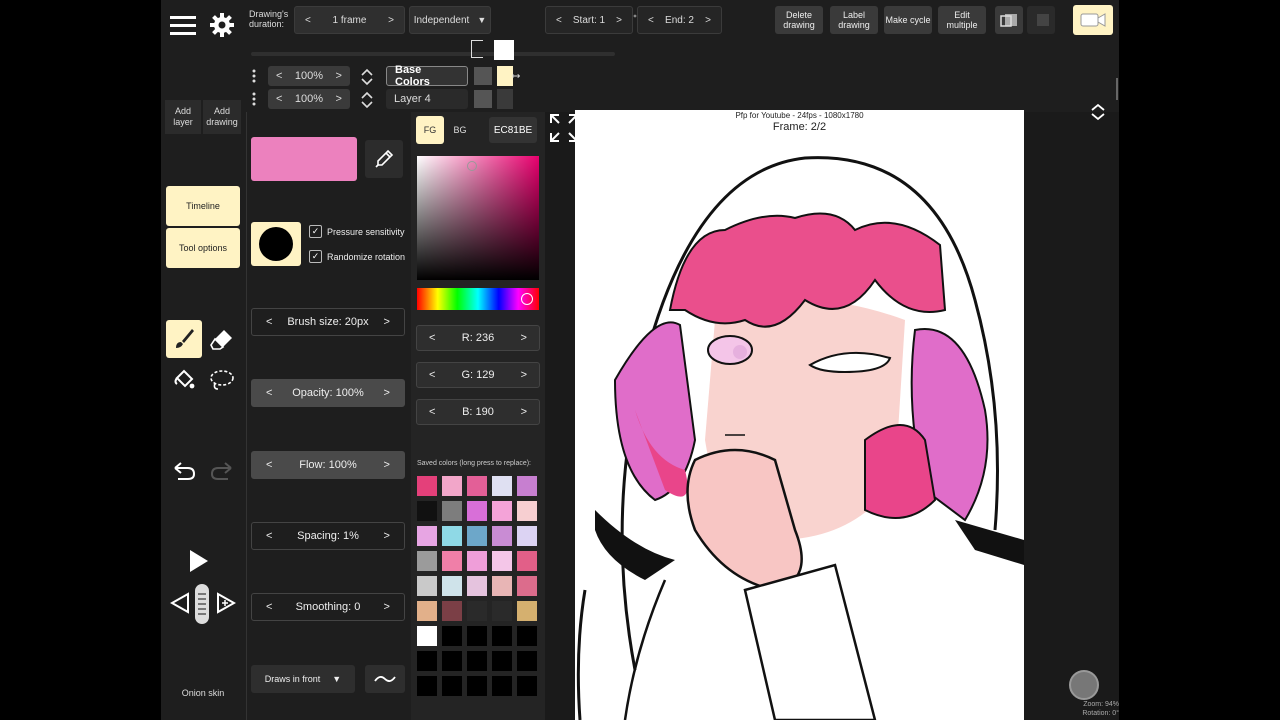  I want to click on onion-skin-button: Onion skin, so click(203, 693).